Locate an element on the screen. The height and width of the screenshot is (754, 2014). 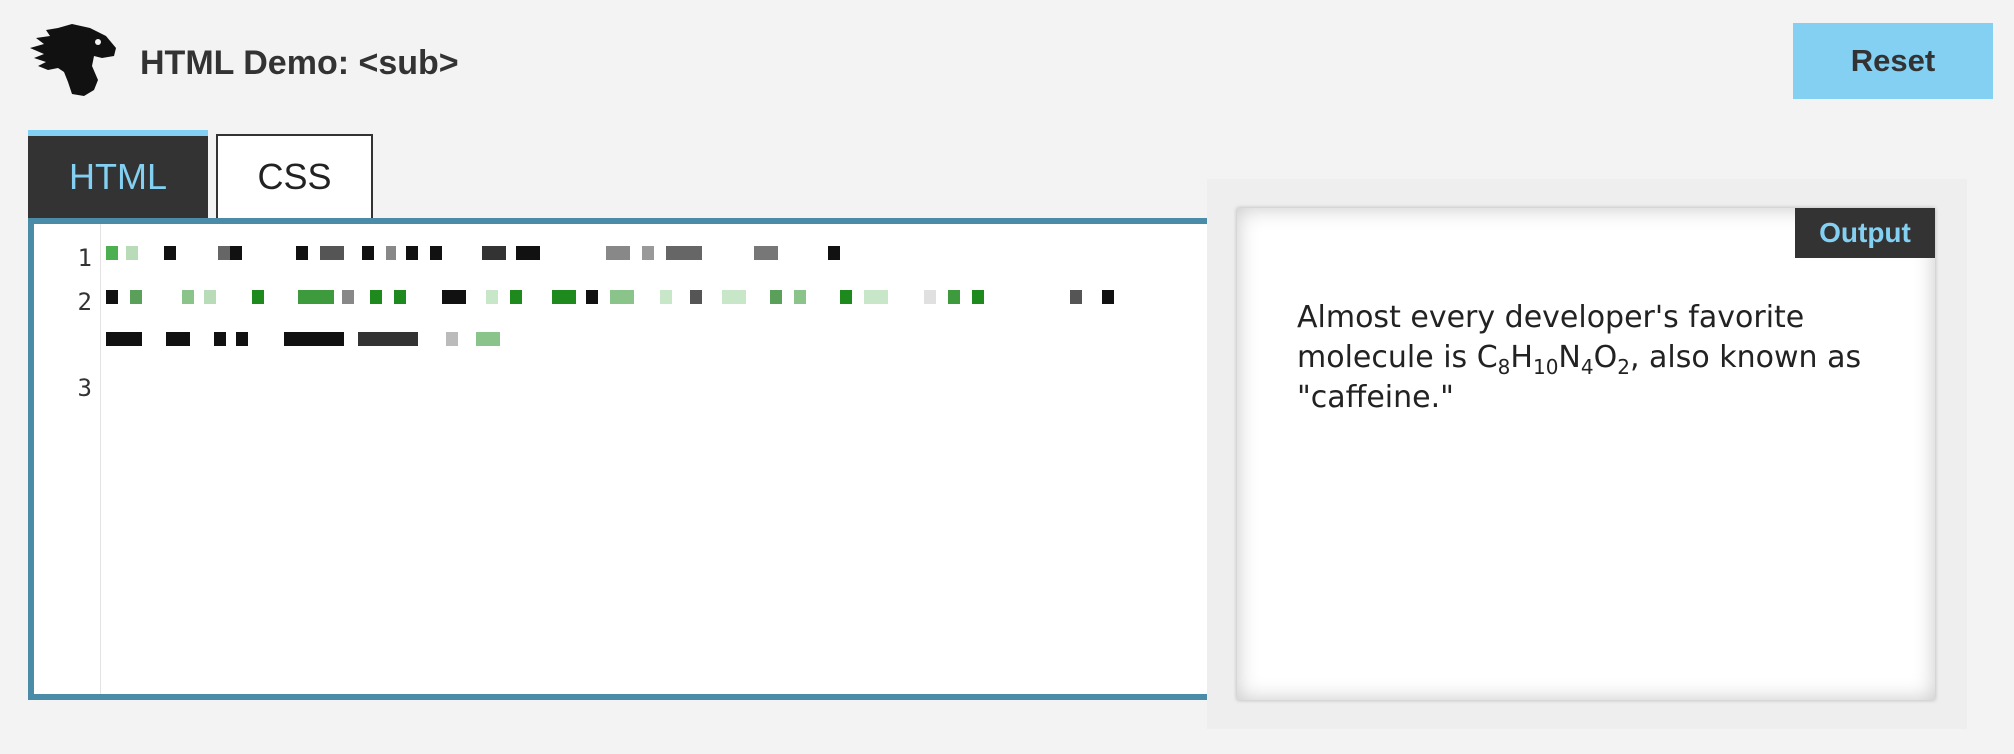
formula-subscript: 10 is located at coordinates (1545, 367).